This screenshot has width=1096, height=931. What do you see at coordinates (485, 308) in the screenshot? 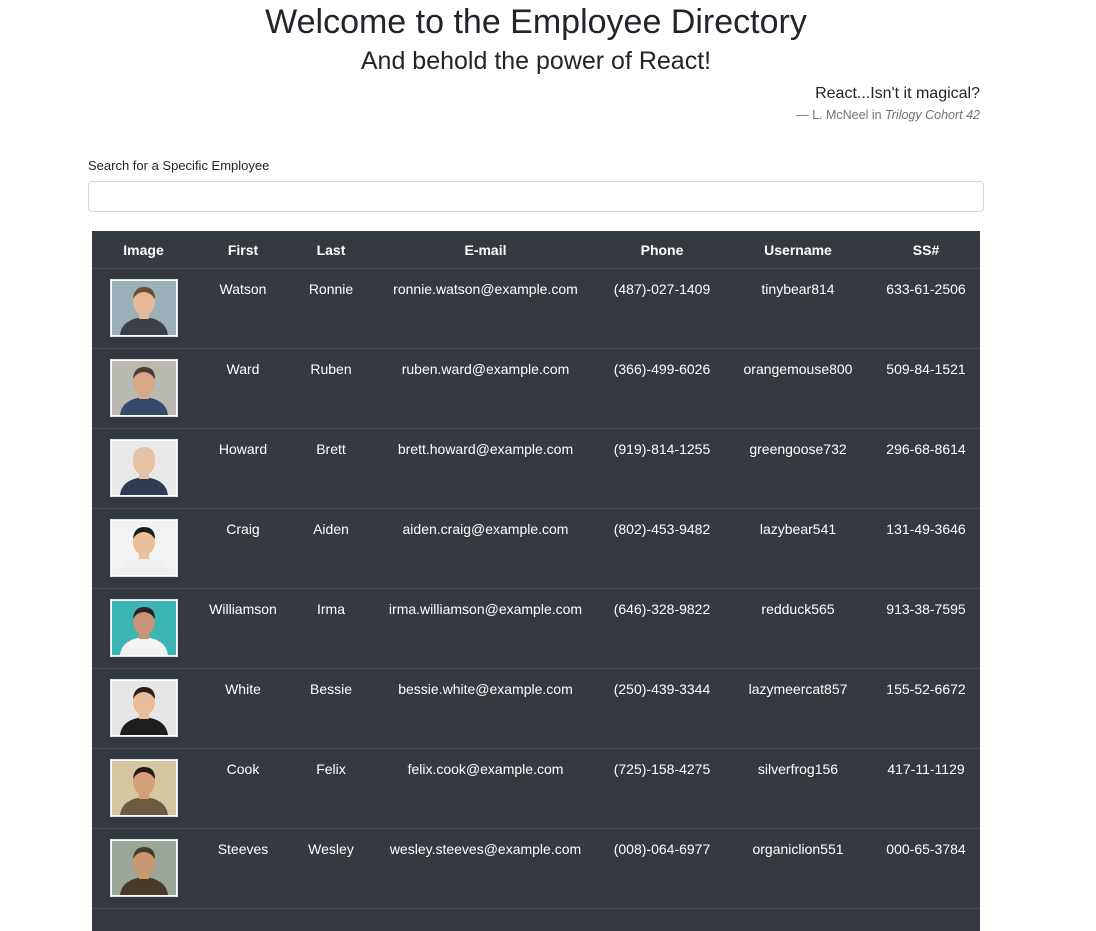
I see `email-cell: ronnie.watson@example.com` at bounding box center [485, 308].